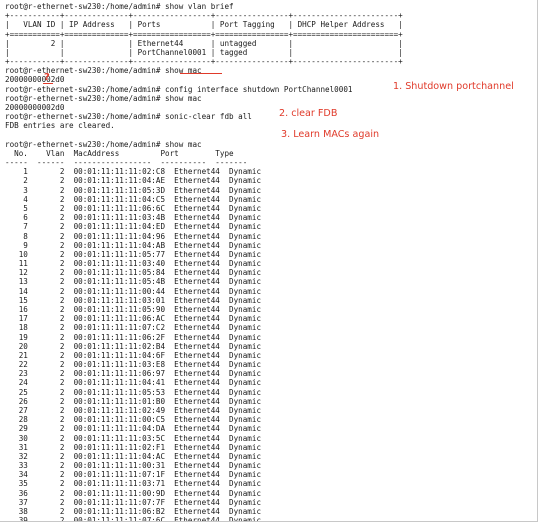 The height and width of the screenshot is (523, 541). I want to click on output-strike-mark, so click(48, 83).